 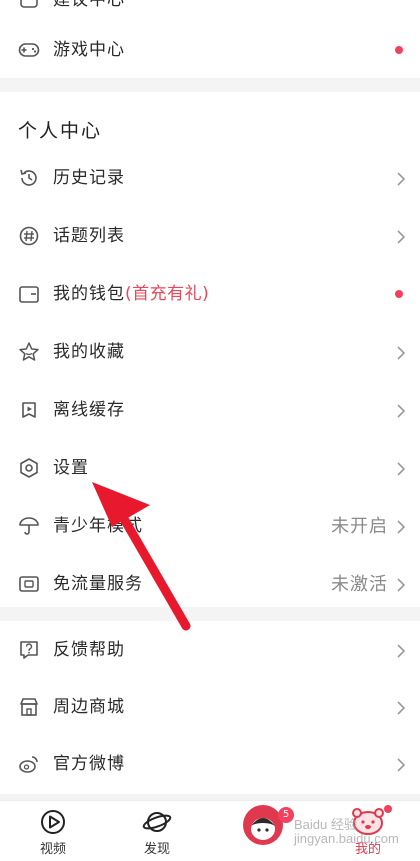 What do you see at coordinates (89, 294) in the screenshot?
I see `wallet-label-text: 我的钱包` at bounding box center [89, 294].